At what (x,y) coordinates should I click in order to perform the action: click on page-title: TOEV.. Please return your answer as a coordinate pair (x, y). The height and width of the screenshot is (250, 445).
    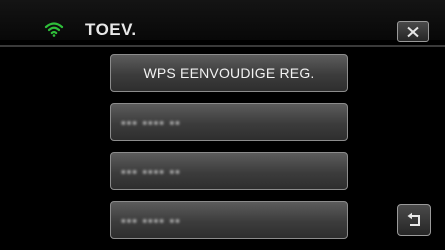
    Looking at the image, I should click on (111, 29).